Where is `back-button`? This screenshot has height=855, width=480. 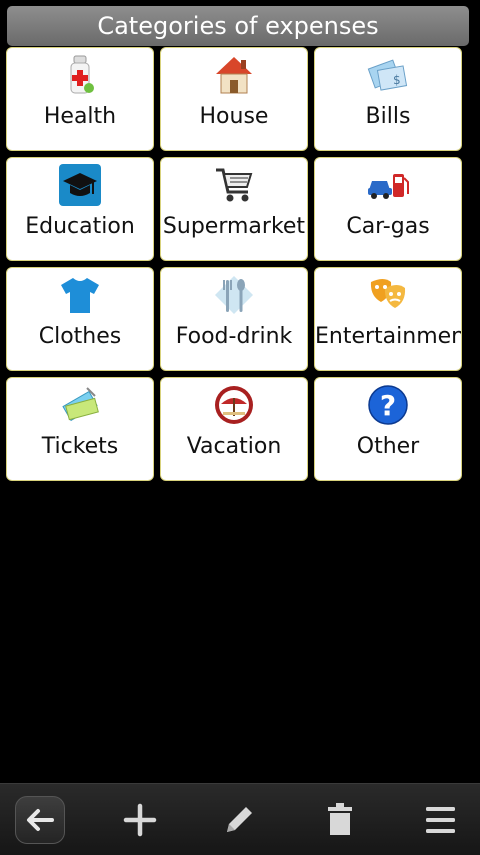
back-button is located at coordinates (40, 820).